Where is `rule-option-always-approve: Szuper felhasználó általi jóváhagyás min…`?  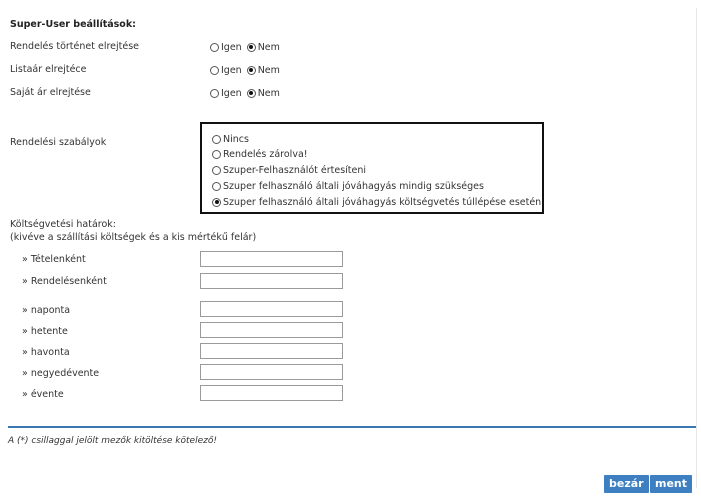
rule-option-always-approve: Szuper felhasználó általi jóváhagyás min… is located at coordinates (348, 186).